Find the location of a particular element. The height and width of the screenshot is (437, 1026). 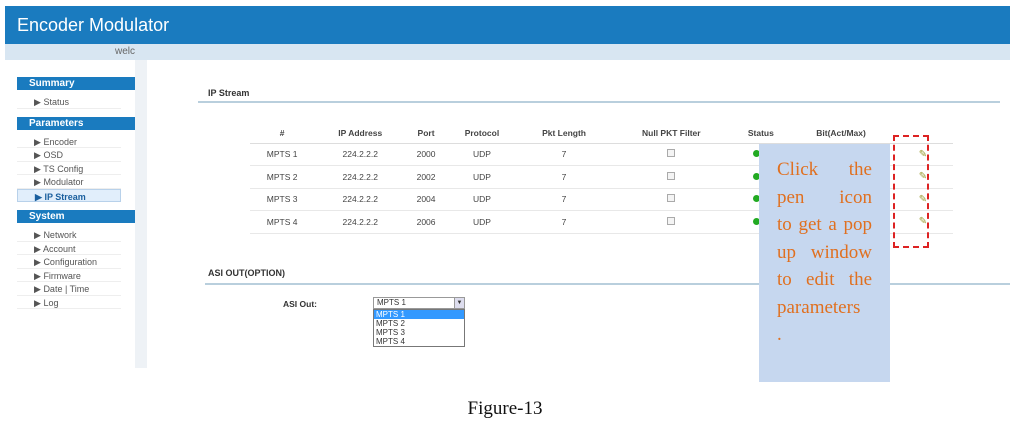

sidebar-section: Parameters is located at coordinates (76, 123).